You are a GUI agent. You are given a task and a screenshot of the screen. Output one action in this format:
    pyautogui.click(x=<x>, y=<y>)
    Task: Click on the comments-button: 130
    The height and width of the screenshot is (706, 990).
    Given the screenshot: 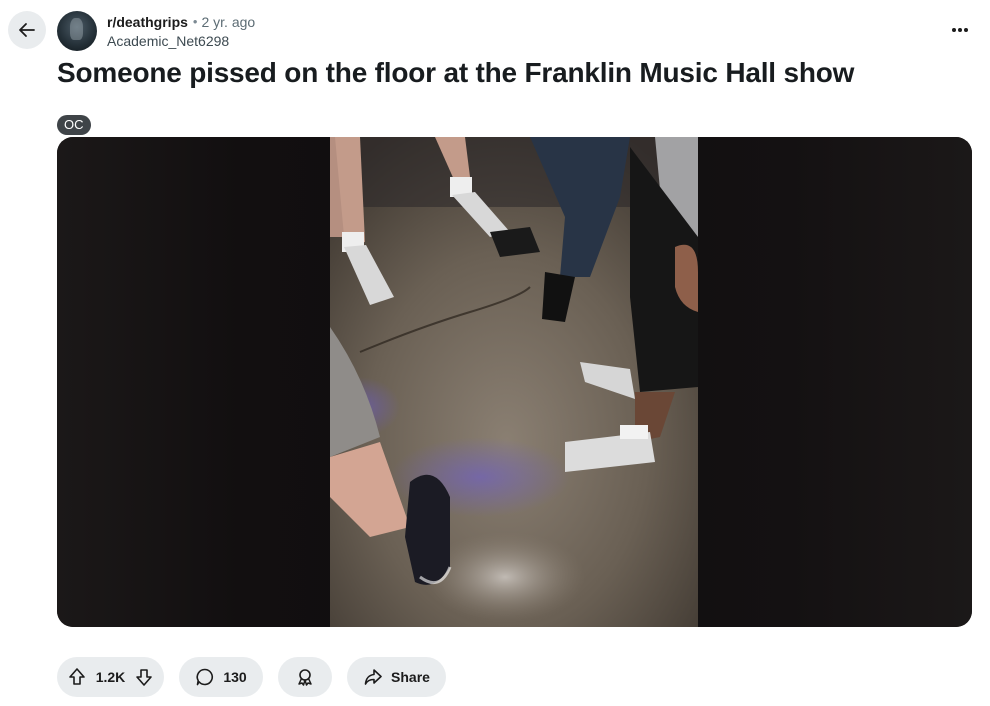 What is the action you would take?
    pyautogui.click(x=221, y=677)
    